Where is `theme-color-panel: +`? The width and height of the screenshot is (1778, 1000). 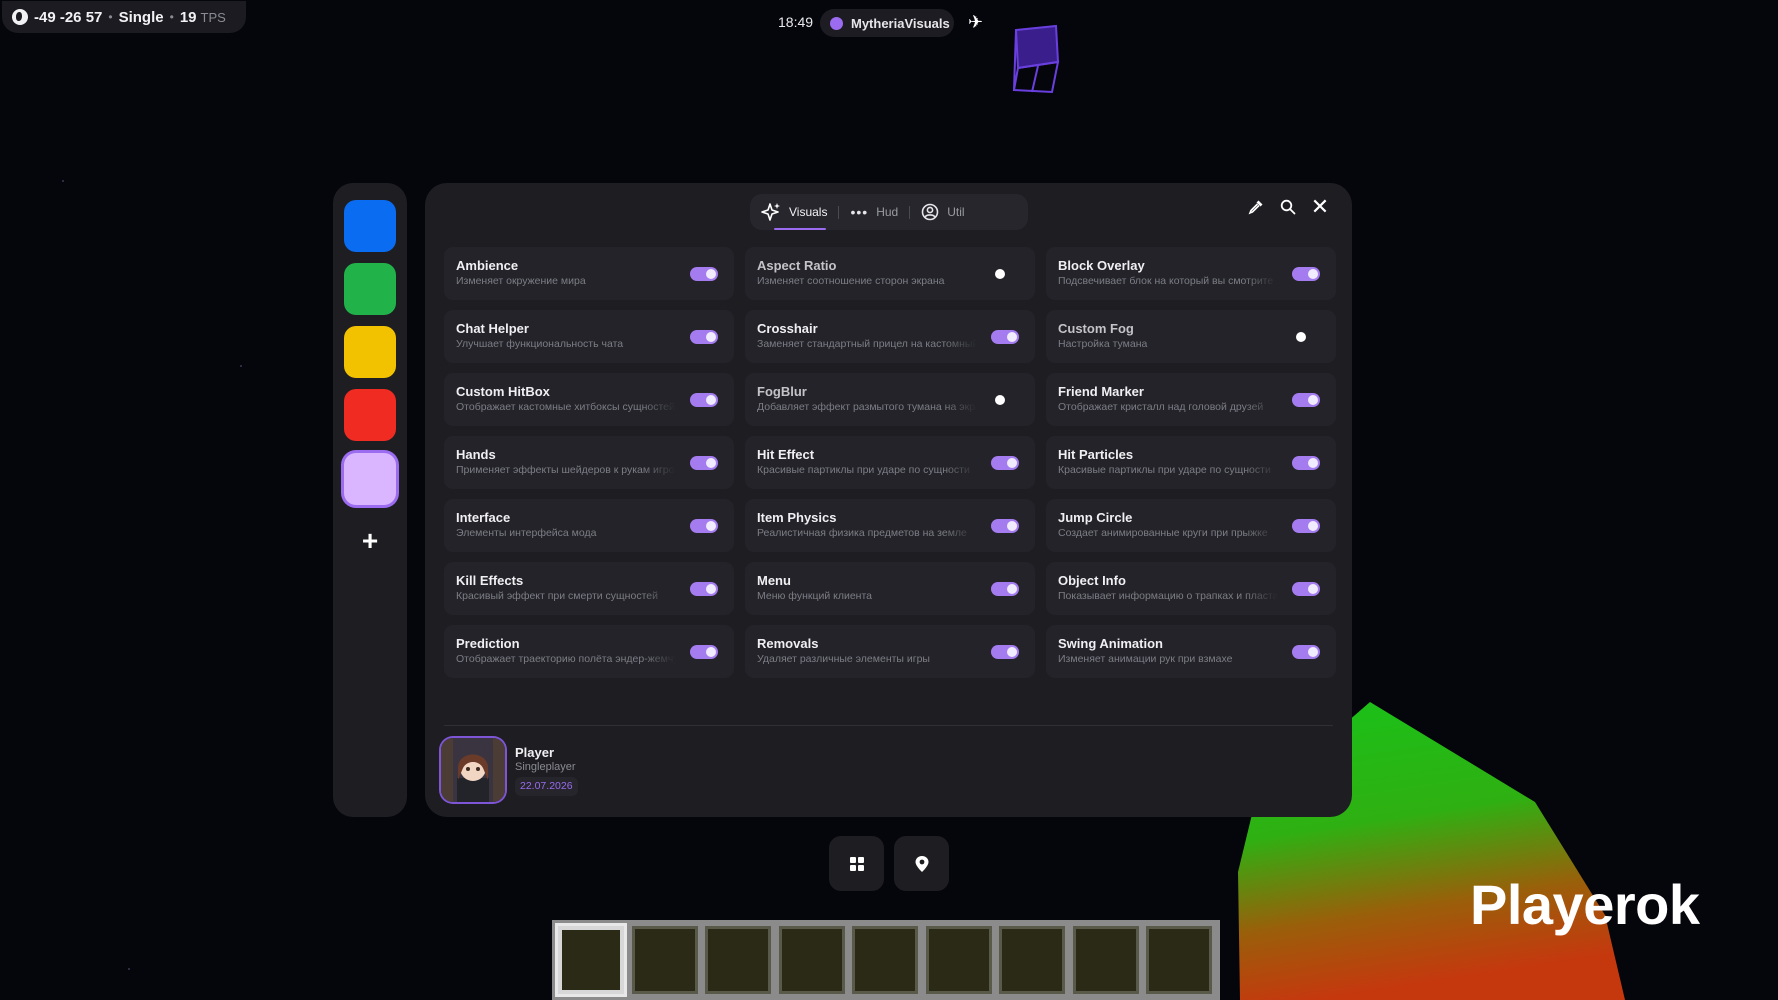
theme-color-panel: + is located at coordinates (370, 500).